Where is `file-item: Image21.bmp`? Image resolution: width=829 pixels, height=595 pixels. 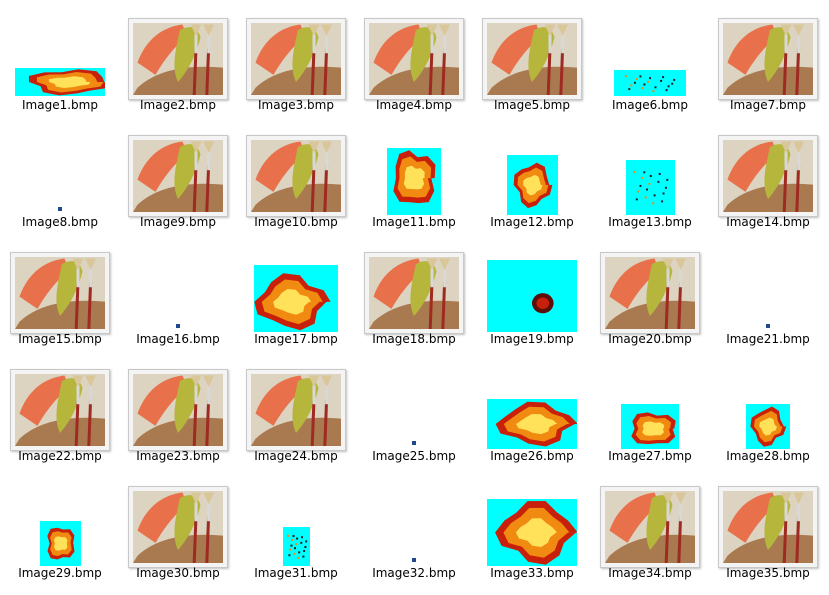
file-item: Image21.bmp is located at coordinates (768, 302).